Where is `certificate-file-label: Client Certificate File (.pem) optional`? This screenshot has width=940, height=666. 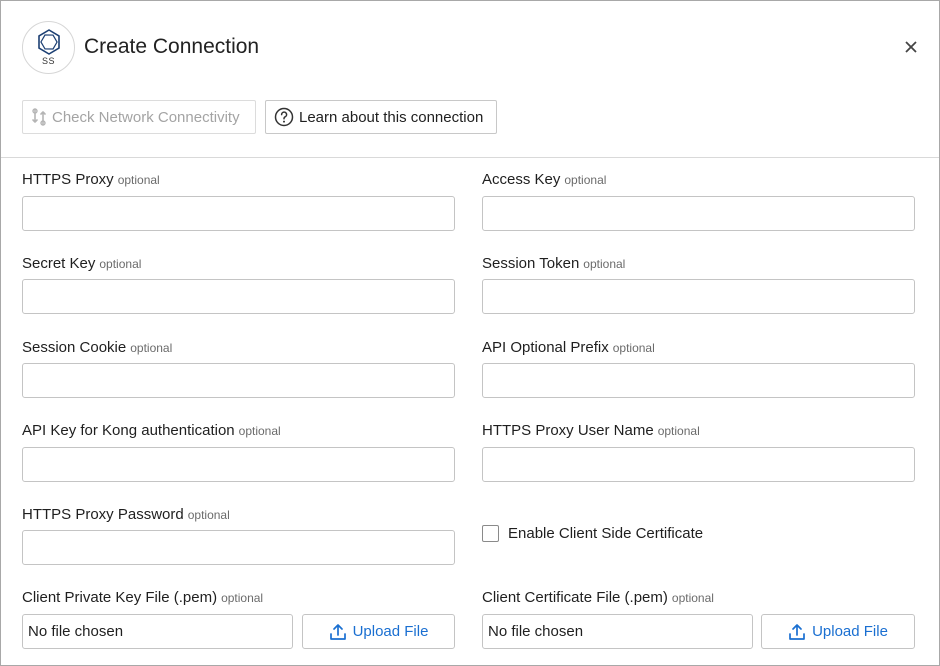
certificate-file-label: Client Certificate File (.pem) optional is located at coordinates (598, 597).